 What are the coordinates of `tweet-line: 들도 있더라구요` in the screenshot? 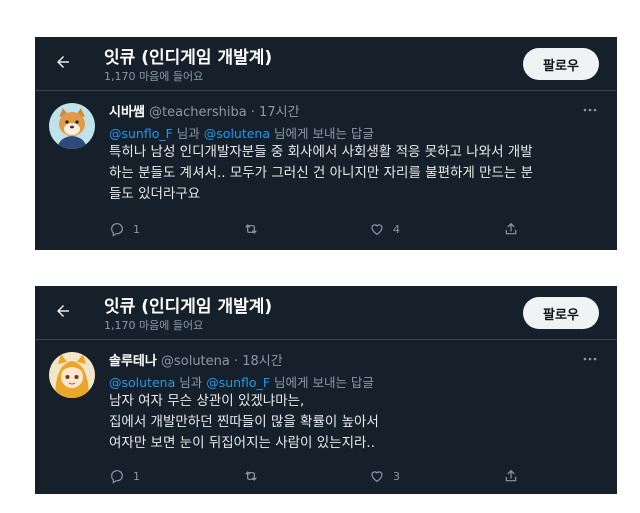 It's located at (155, 194).